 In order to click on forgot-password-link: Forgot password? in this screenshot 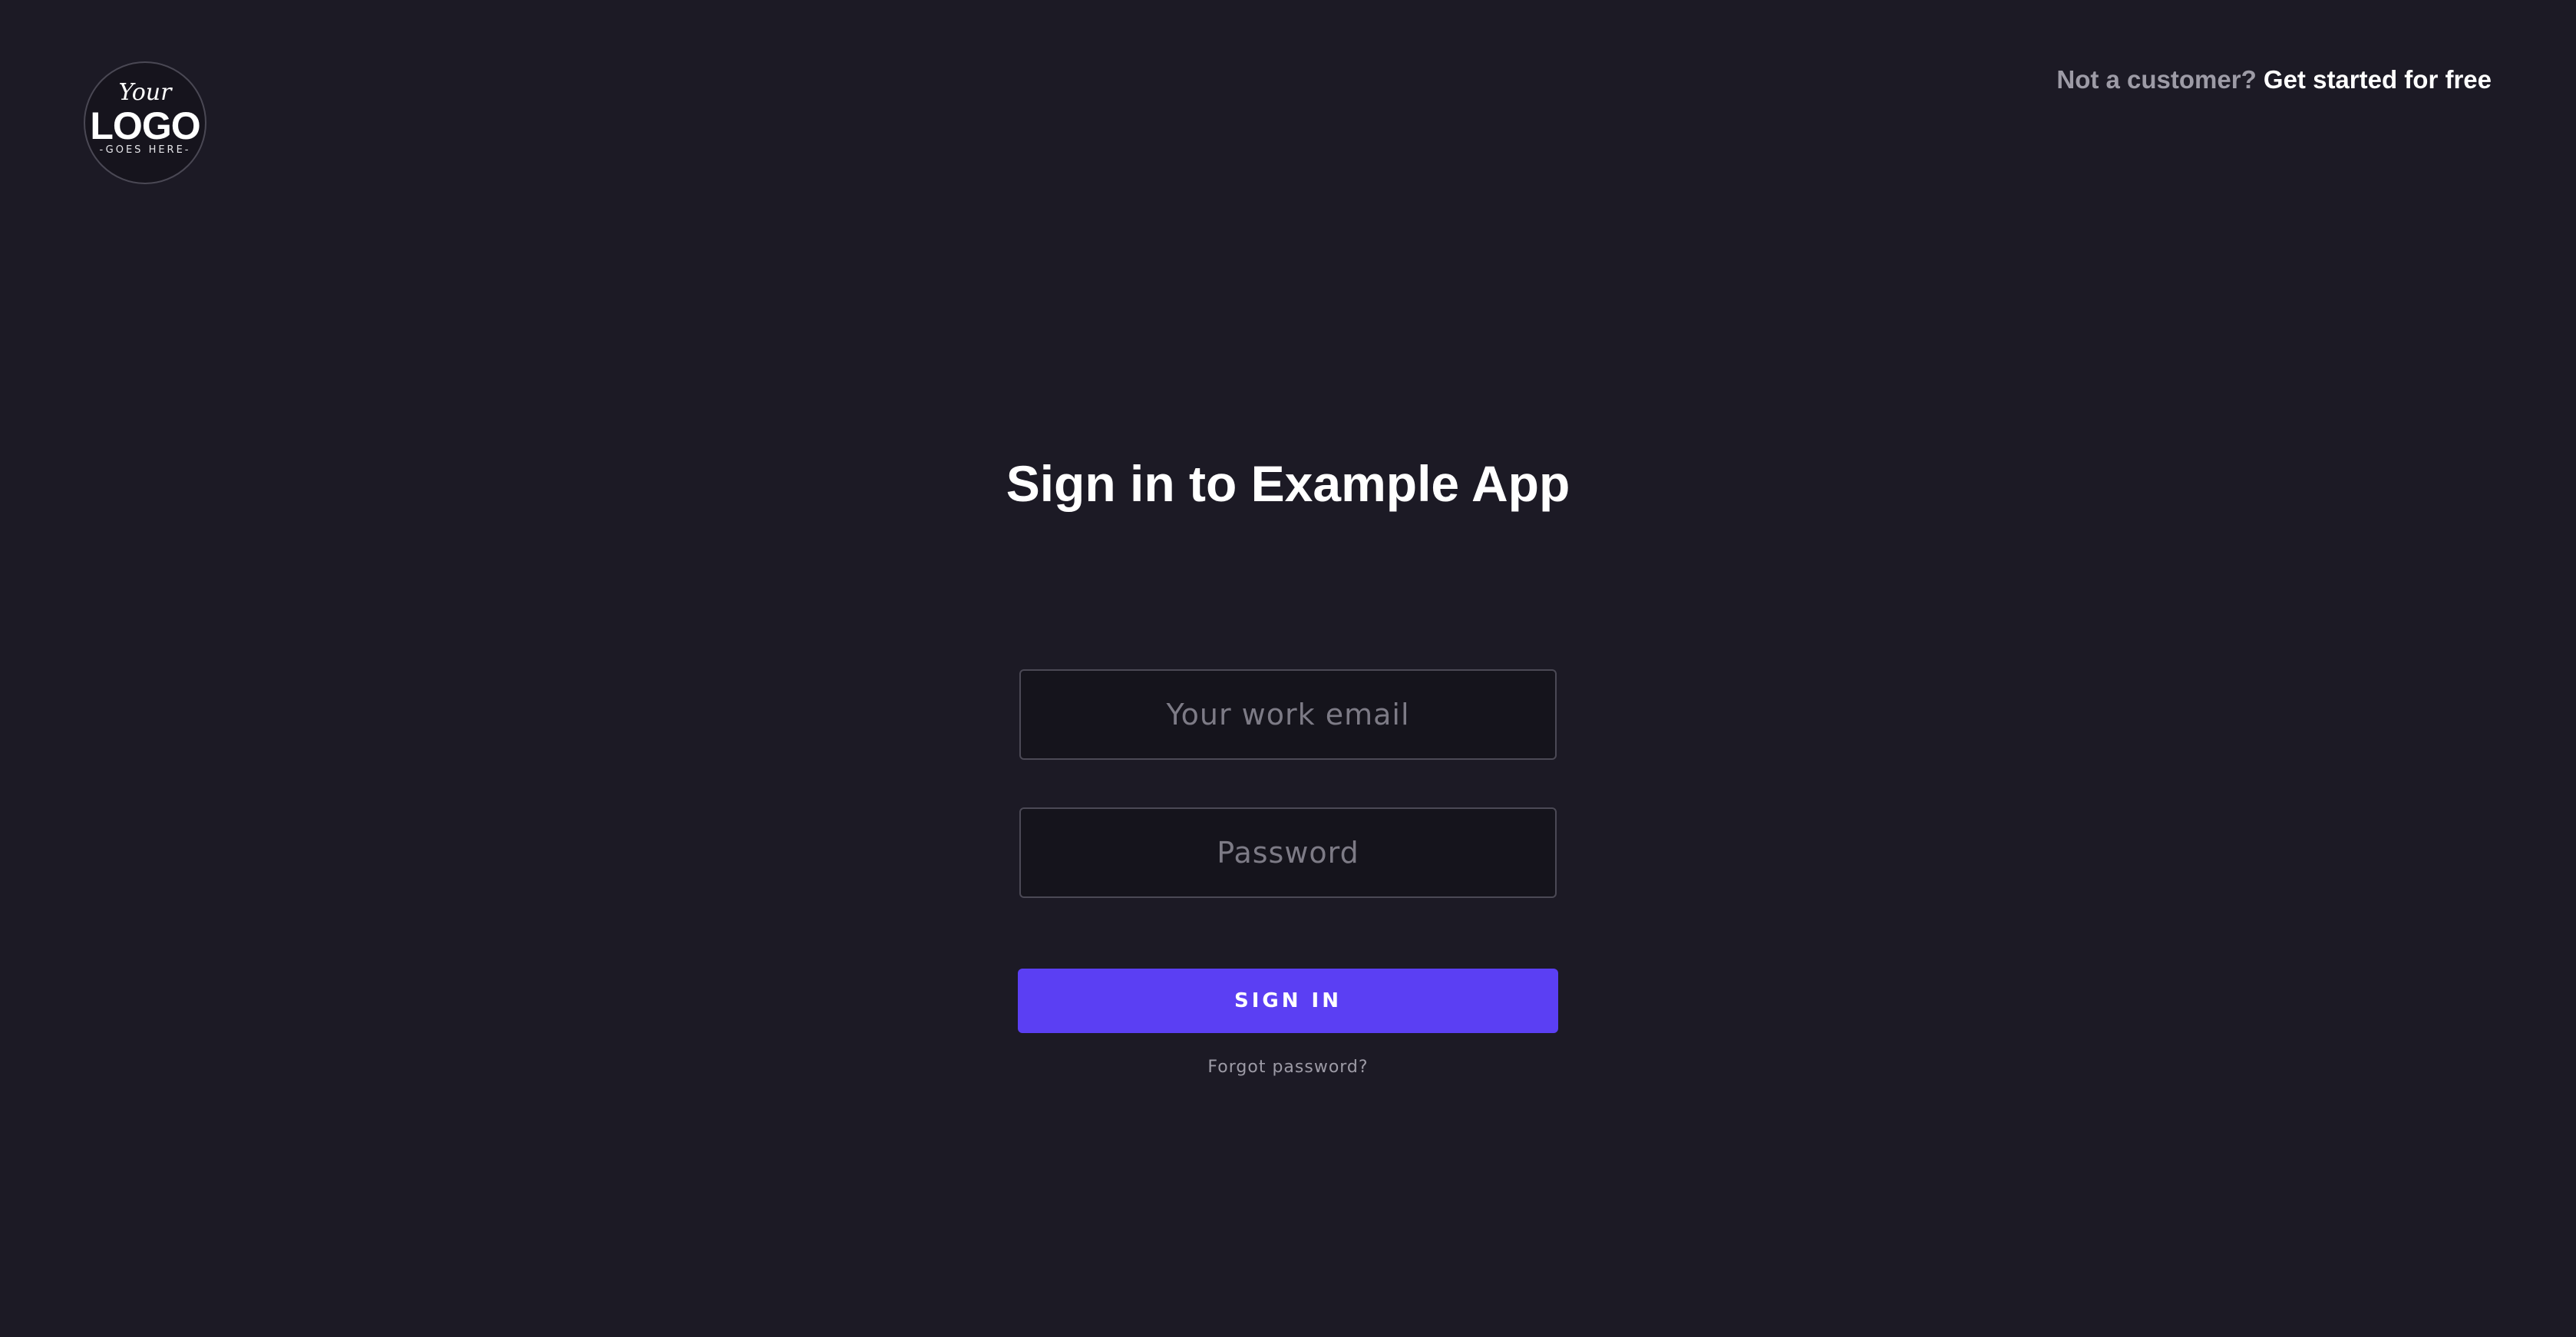, I will do `click(1288, 1067)`.